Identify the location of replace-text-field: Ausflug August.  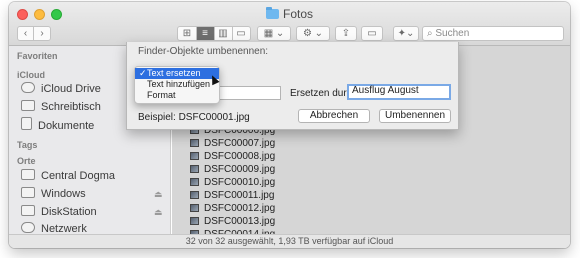
(399, 92).